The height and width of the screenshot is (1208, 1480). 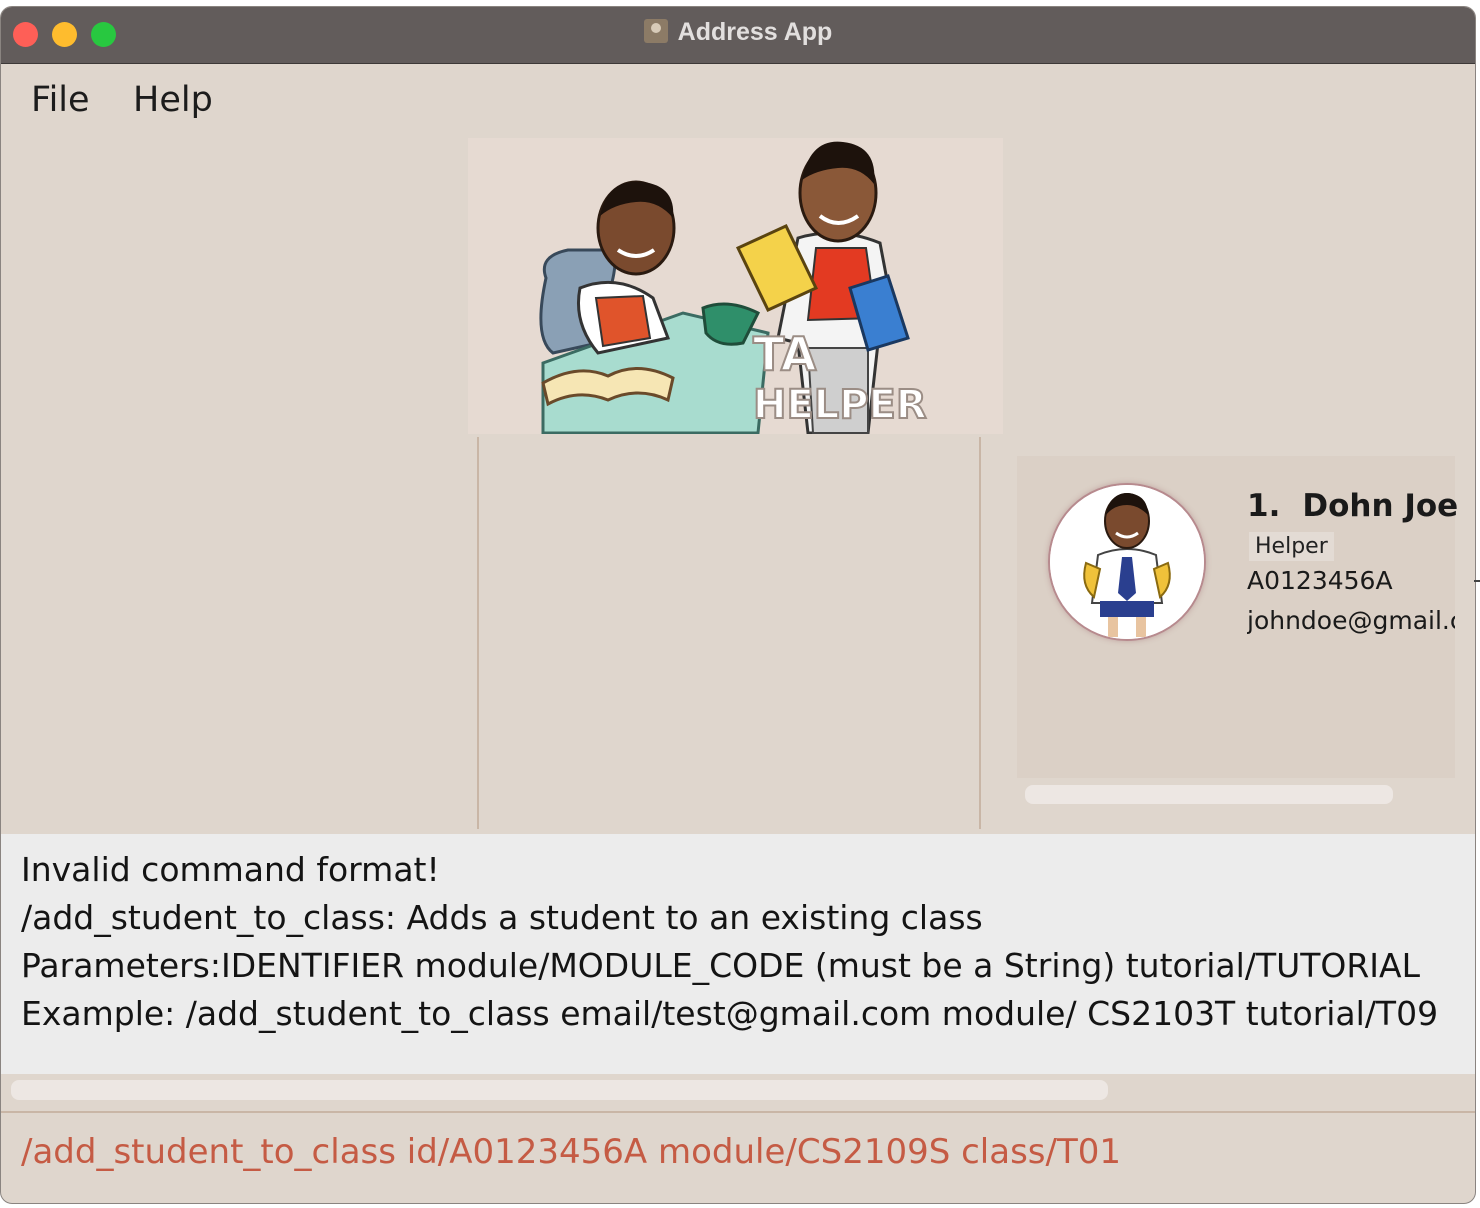 I want to click on title-bar: Address App, so click(x=738, y=35).